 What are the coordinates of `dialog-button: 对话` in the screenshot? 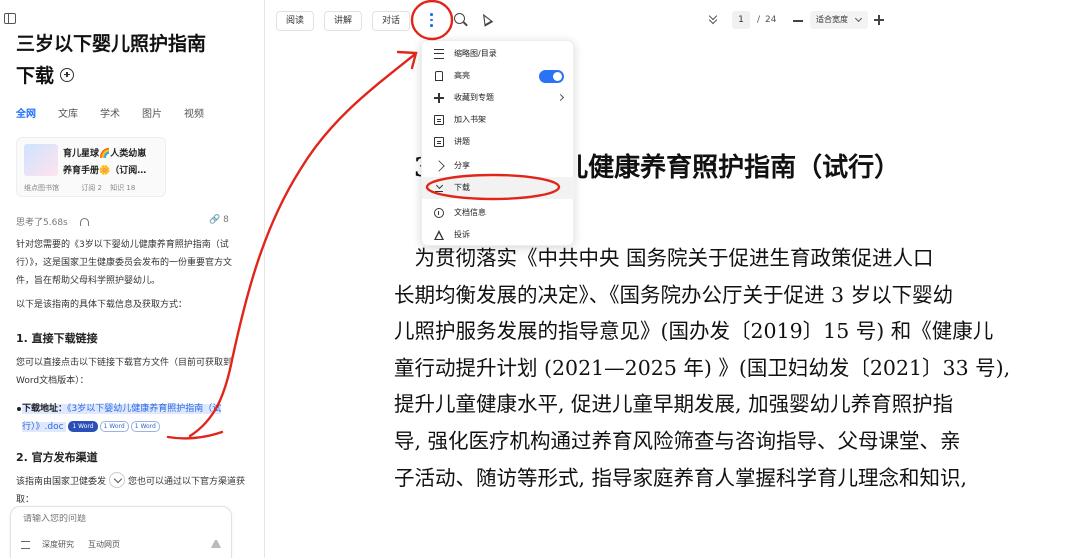 It's located at (391, 21).